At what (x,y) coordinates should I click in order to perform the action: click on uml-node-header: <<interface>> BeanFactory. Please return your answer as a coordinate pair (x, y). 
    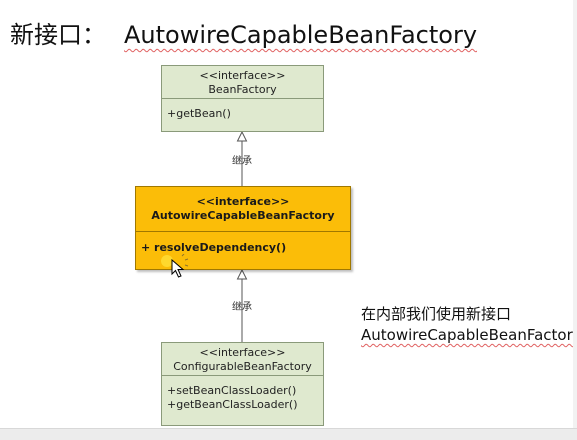
    Looking at the image, I should click on (242, 82).